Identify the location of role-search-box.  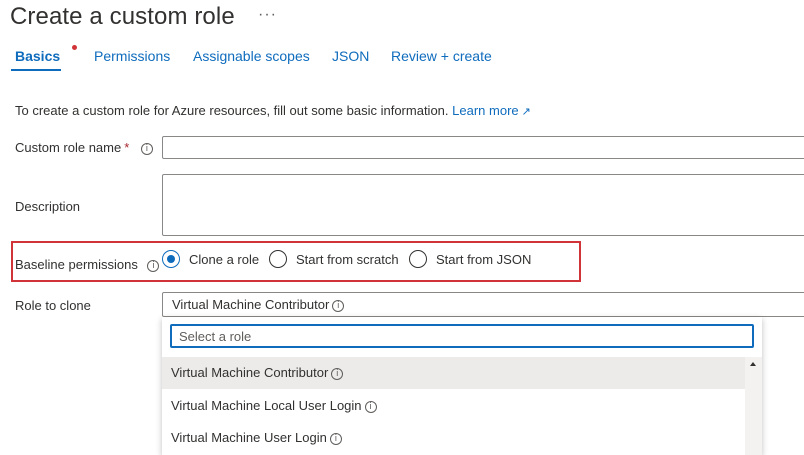
(462, 336).